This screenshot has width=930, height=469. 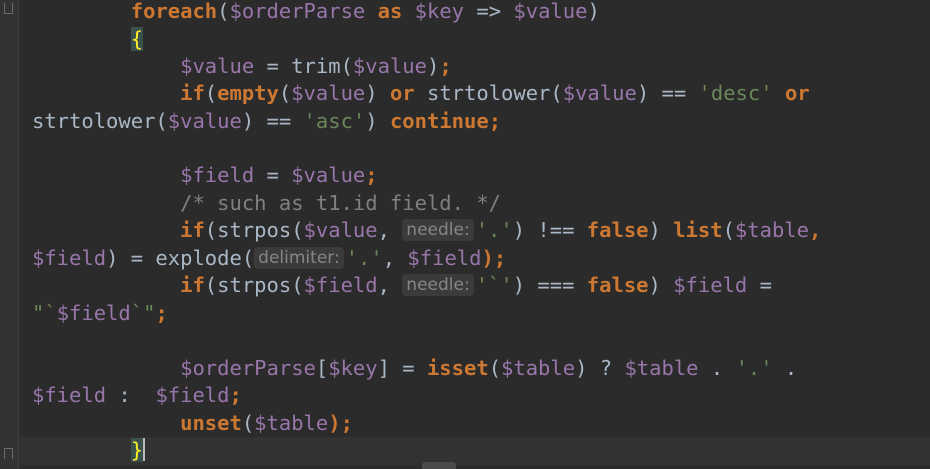 What do you see at coordinates (600, 368) in the screenshot?
I see `code-token: ) ?` at bounding box center [600, 368].